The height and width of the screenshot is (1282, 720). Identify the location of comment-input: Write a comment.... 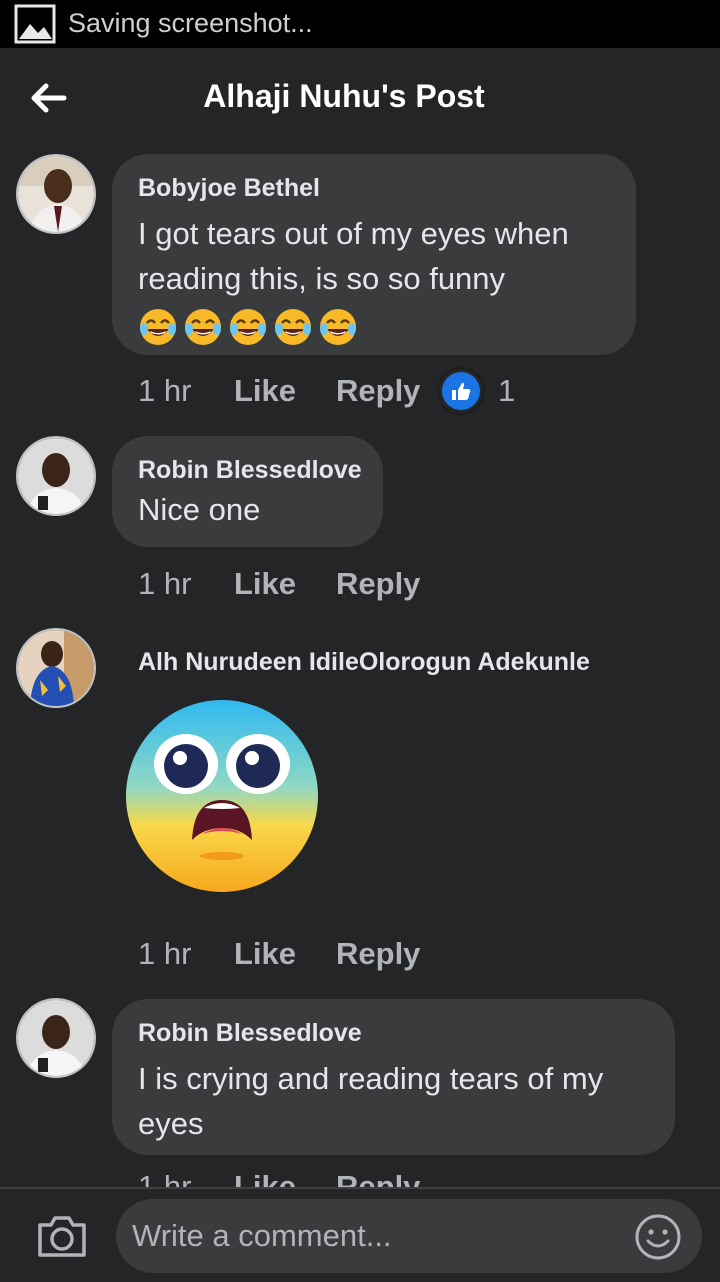
(409, 1236).